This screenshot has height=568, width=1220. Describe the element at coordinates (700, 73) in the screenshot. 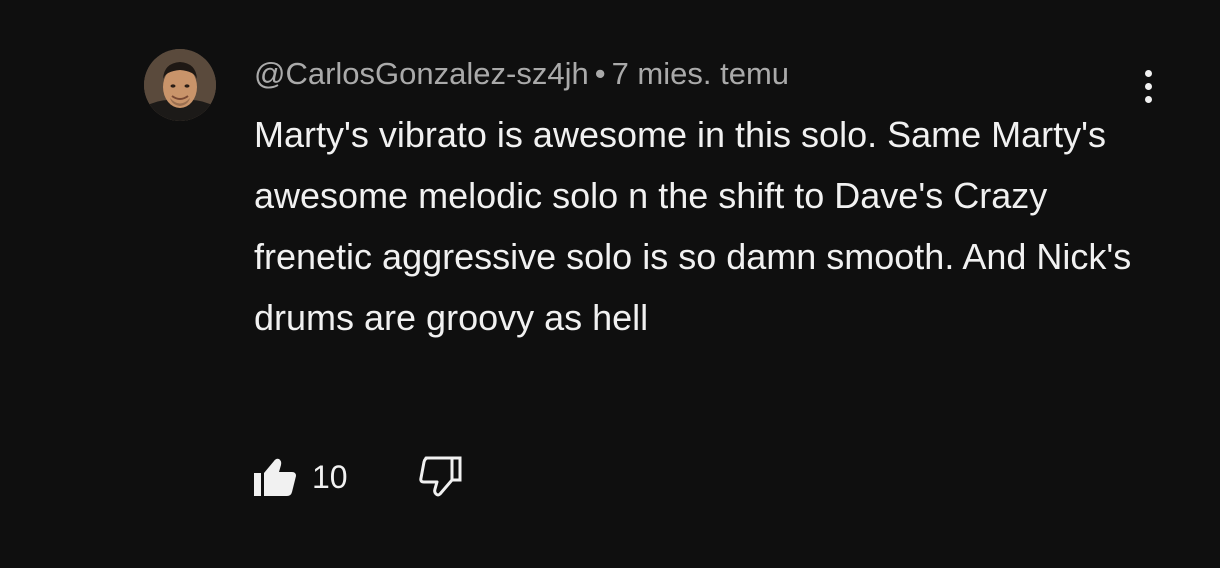

I see `timestamp: 7 mies. temu` at that location.